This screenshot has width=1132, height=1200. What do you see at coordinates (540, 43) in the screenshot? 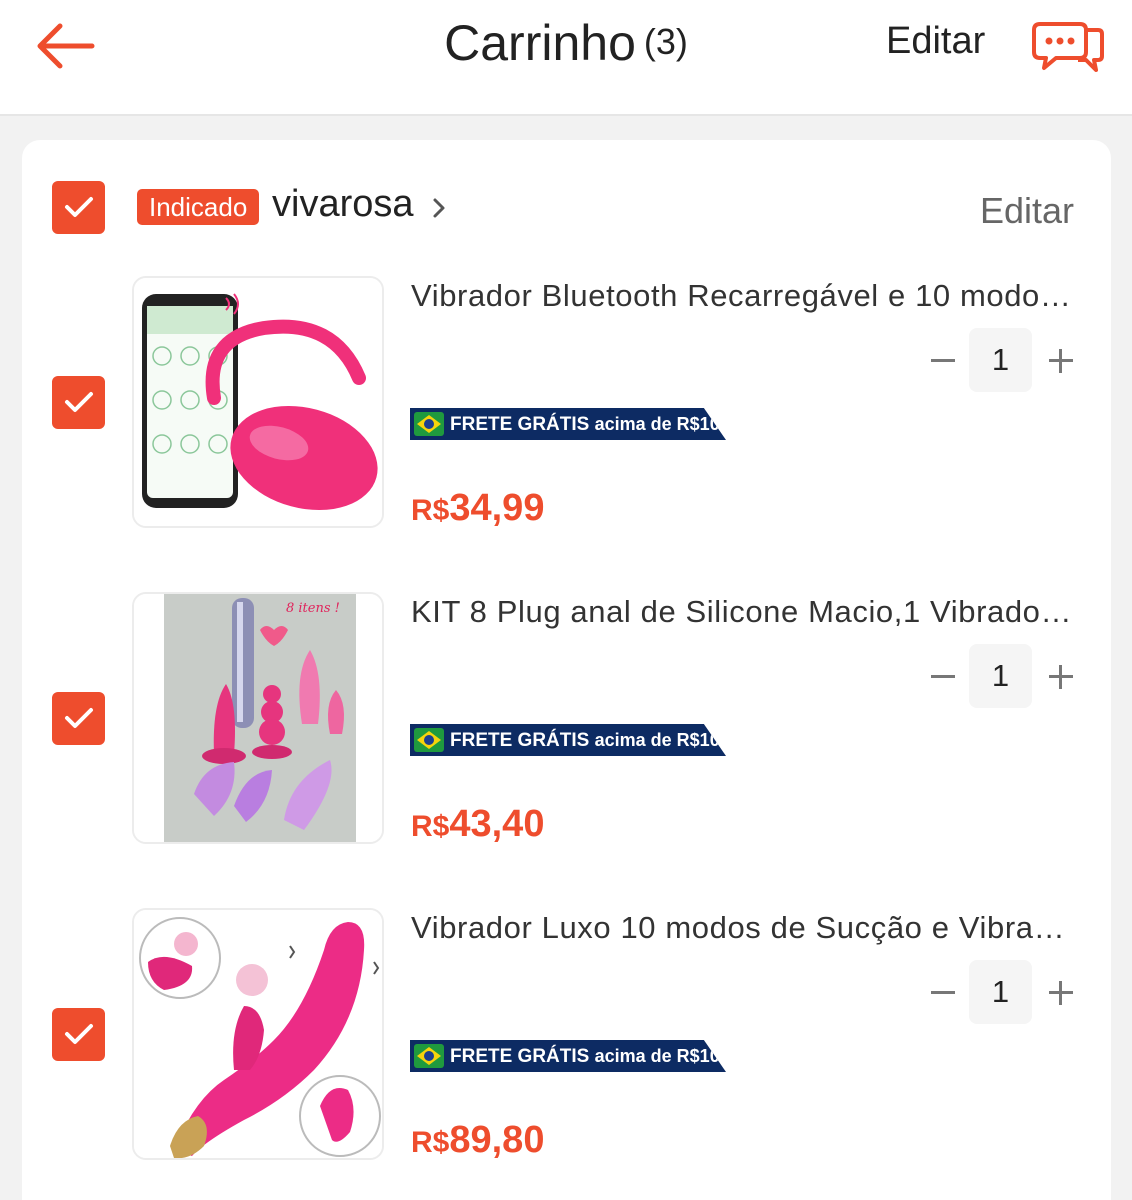
I see `page-title-text: Carrinho` at bounding box center [540, 43].